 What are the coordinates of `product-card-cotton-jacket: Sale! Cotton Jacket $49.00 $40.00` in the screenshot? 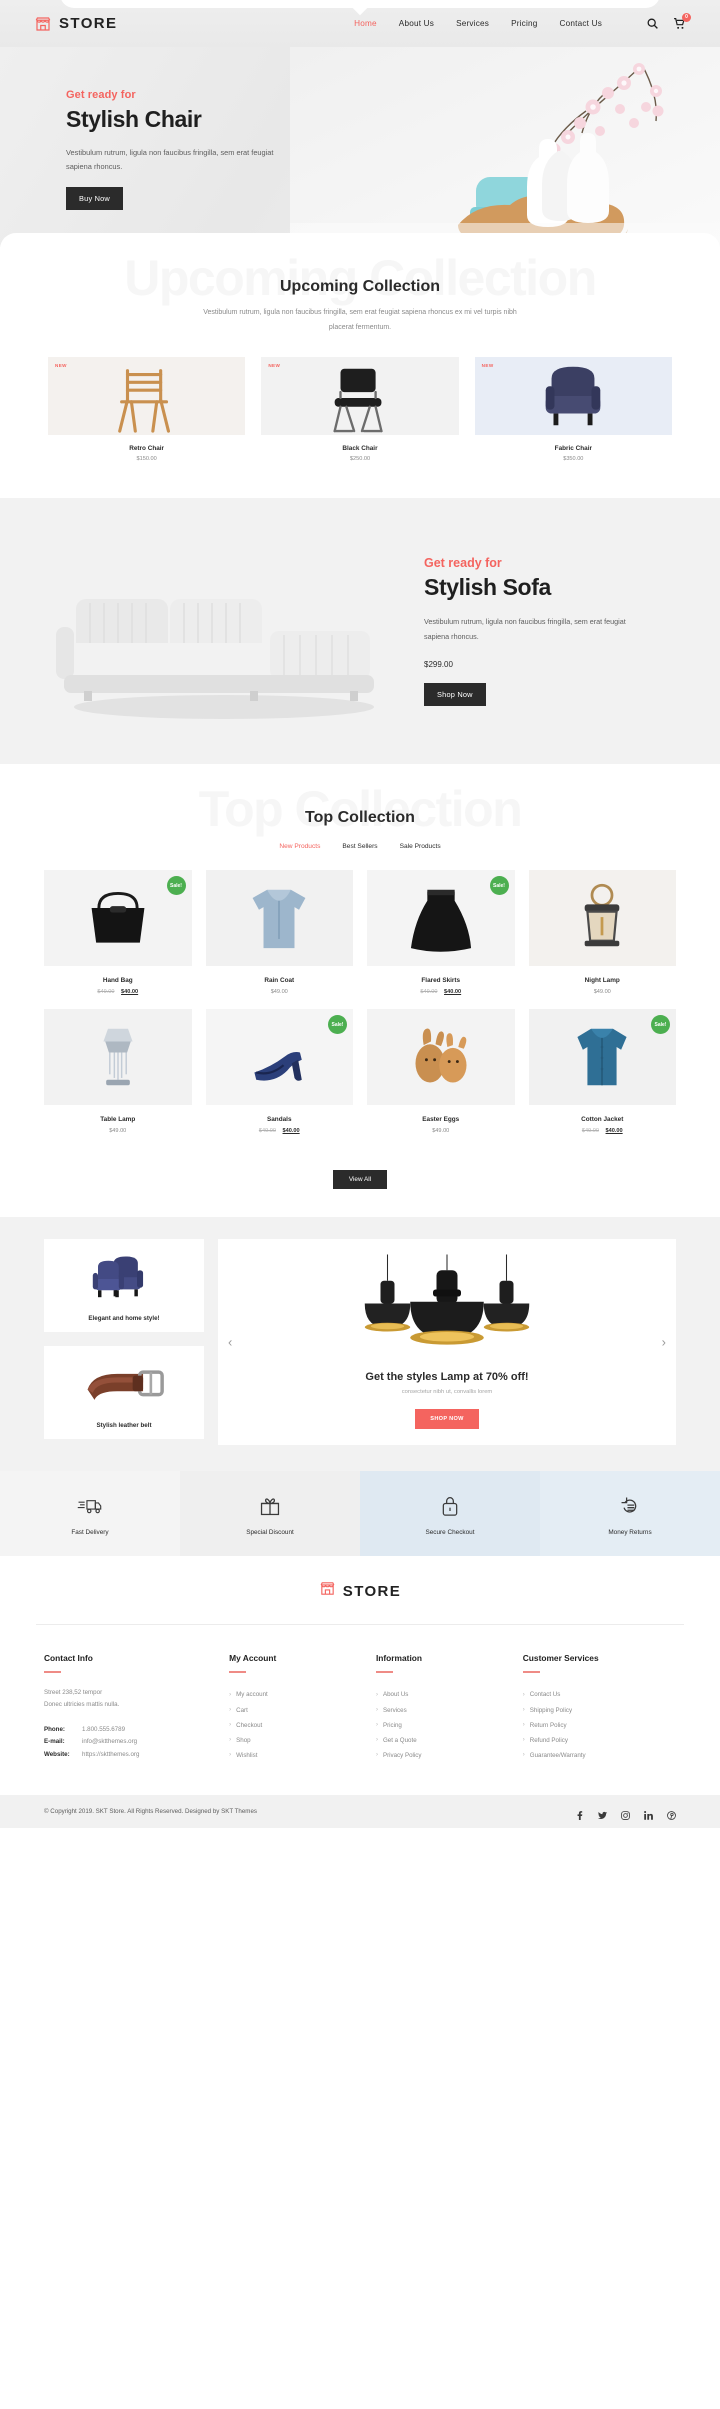 It's located at (602, 1072).